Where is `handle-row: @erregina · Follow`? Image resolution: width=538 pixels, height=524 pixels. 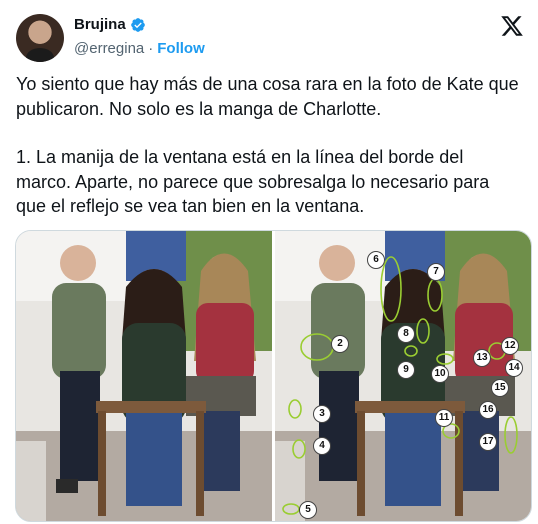 handle-row: @erregina · Follow is located at coordinates (139, 48).